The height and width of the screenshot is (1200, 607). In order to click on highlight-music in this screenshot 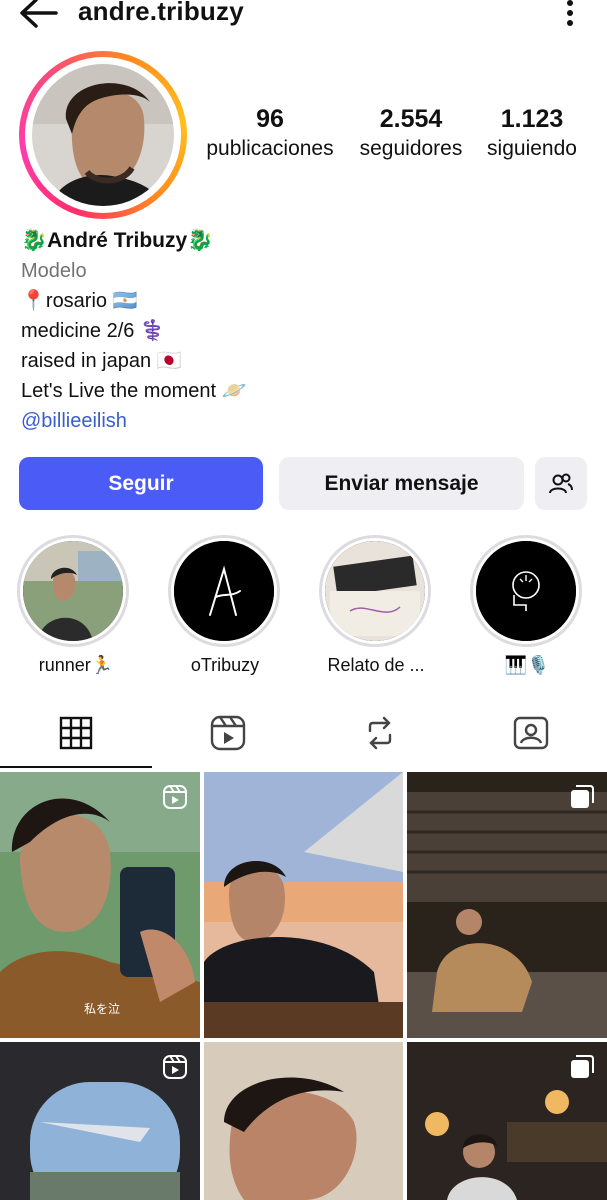, I will do `click(529, 591)`.